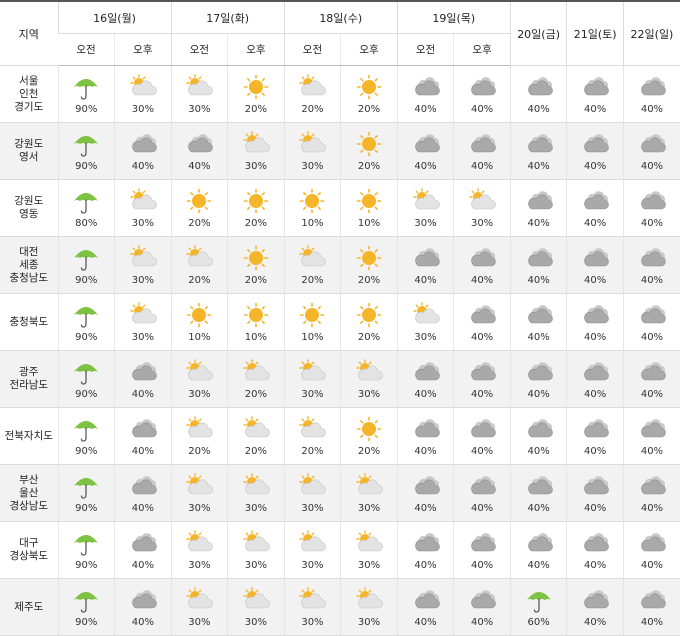 The height and width of the screenshot is (636, 680). Describe the element at coordinates (29, 493) in the screenshot. I see `region-name: 부산 울산 경상남도` at that location.